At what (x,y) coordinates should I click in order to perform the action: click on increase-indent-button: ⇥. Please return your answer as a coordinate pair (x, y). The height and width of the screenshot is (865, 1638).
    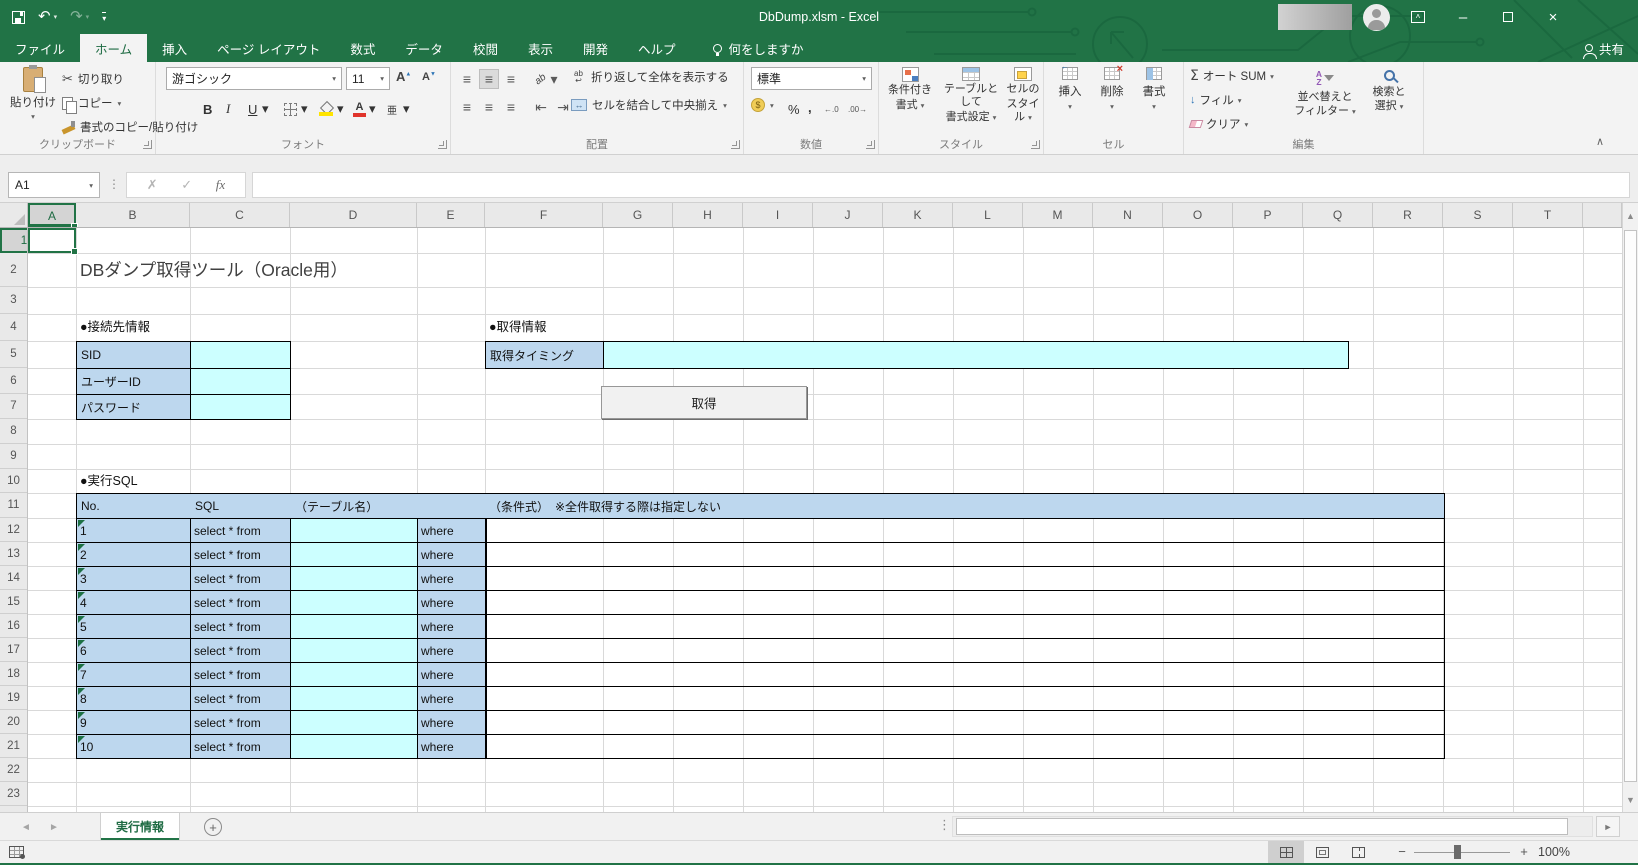
    Looking at the image, I should click on (563, 107).